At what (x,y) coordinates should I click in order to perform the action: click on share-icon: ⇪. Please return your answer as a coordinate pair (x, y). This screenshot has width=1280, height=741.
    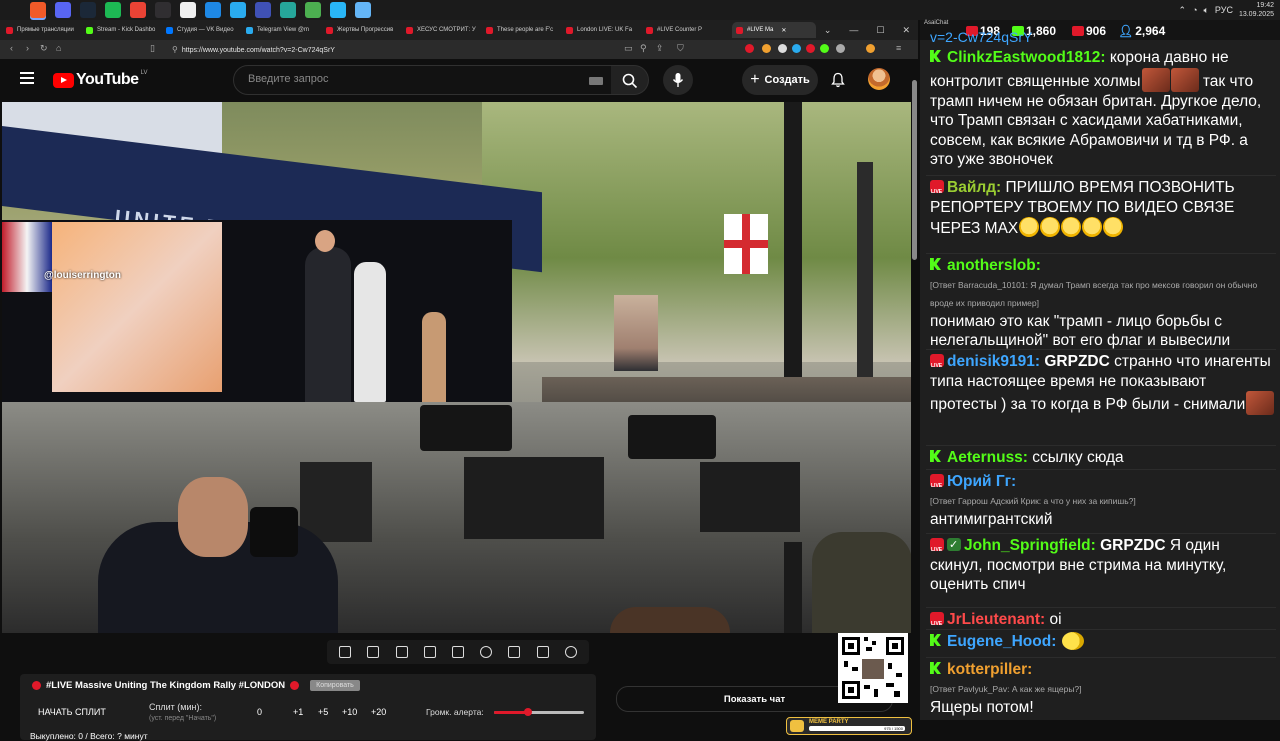
    Looking at the image, I should click on (660, 48).